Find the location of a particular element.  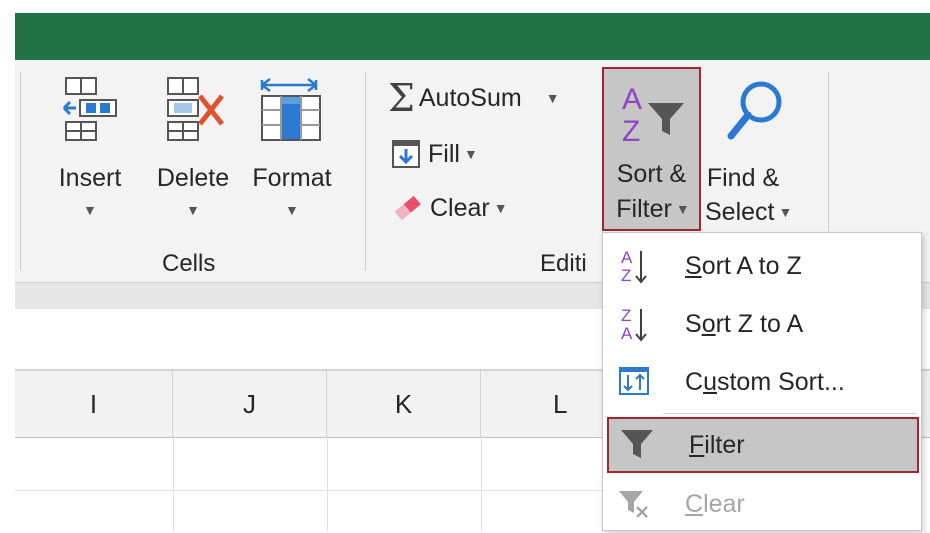

clear-button: Clear ▼ is located at coordinates (450, 208).